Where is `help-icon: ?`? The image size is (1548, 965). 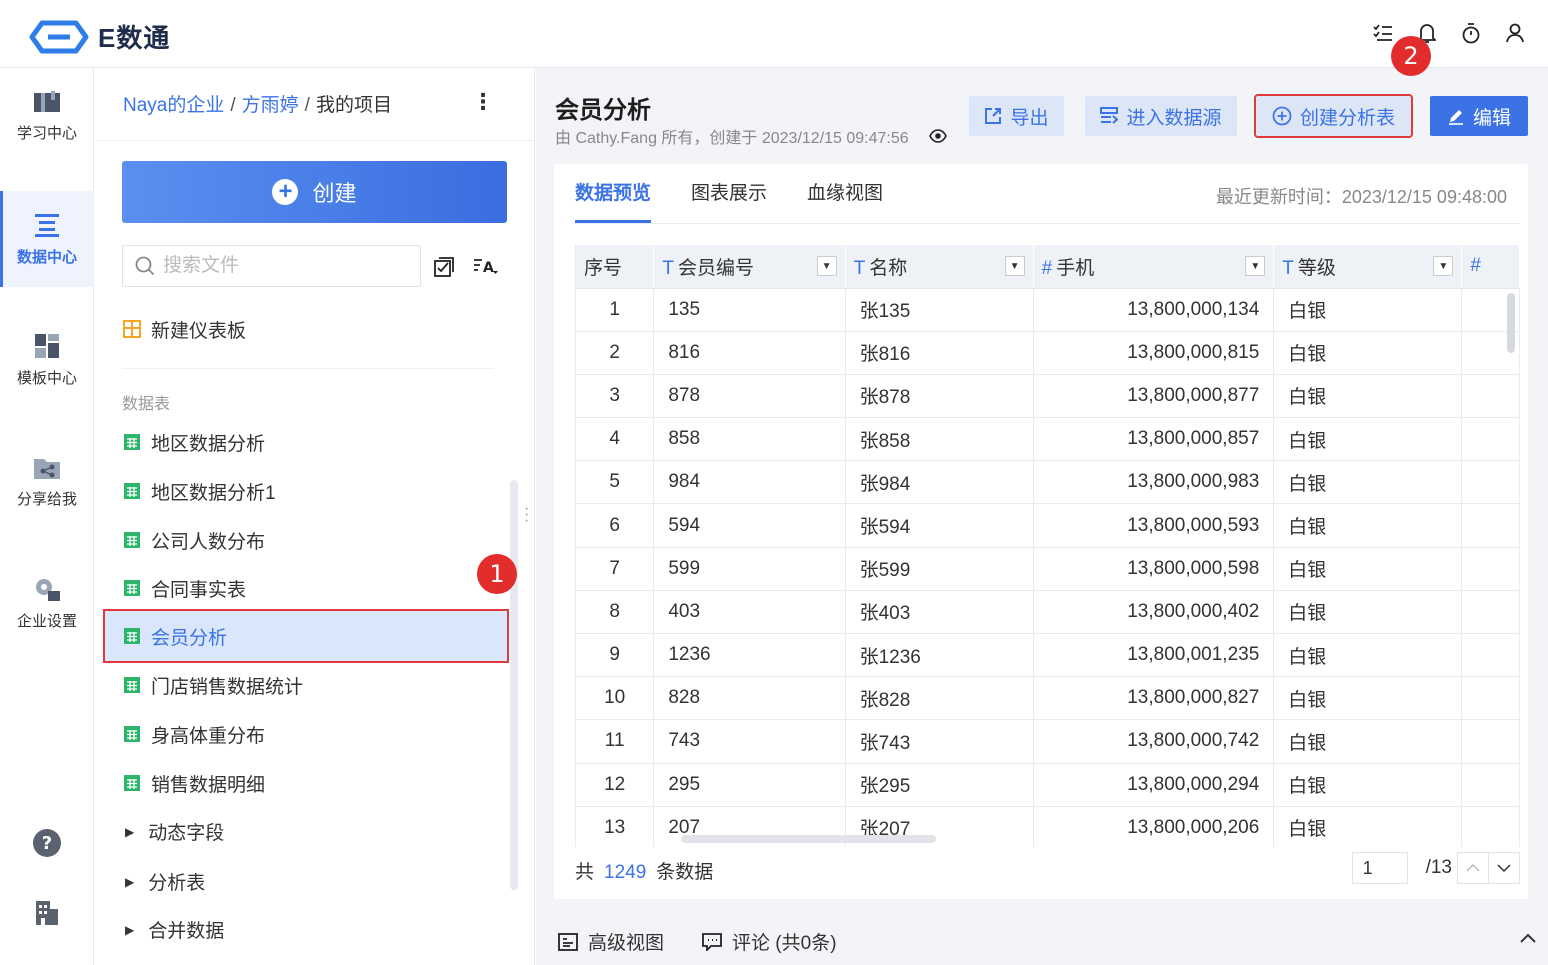 help-icon: ? is located at coordinates (47, 843).